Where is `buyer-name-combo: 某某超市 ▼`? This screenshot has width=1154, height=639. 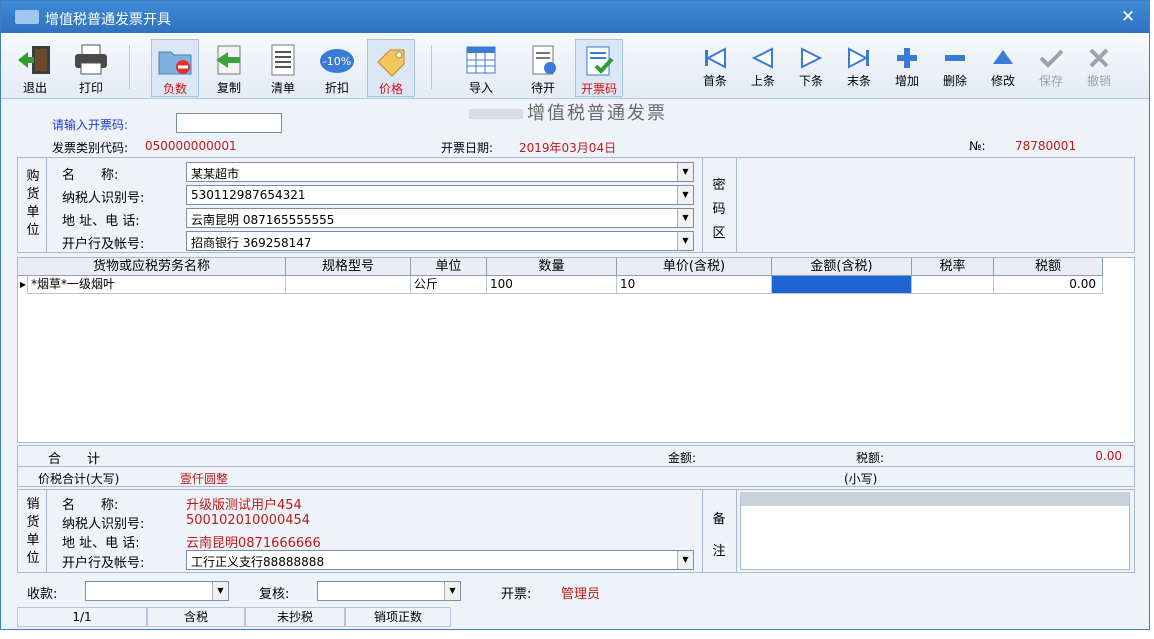
buyer-name-combo: 某某超市 ▼ is located at coordinates (440, 172).